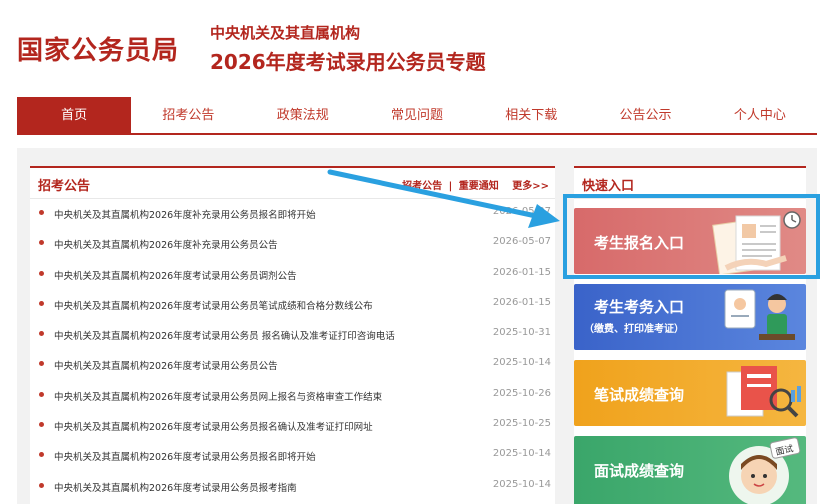  Describe the element at coordinates (213, 426) in the screenshot. I see `notice-link: 中央机关及其直属机构2026年度考试录用公务员报名确认及准考证打印网址` at that location.